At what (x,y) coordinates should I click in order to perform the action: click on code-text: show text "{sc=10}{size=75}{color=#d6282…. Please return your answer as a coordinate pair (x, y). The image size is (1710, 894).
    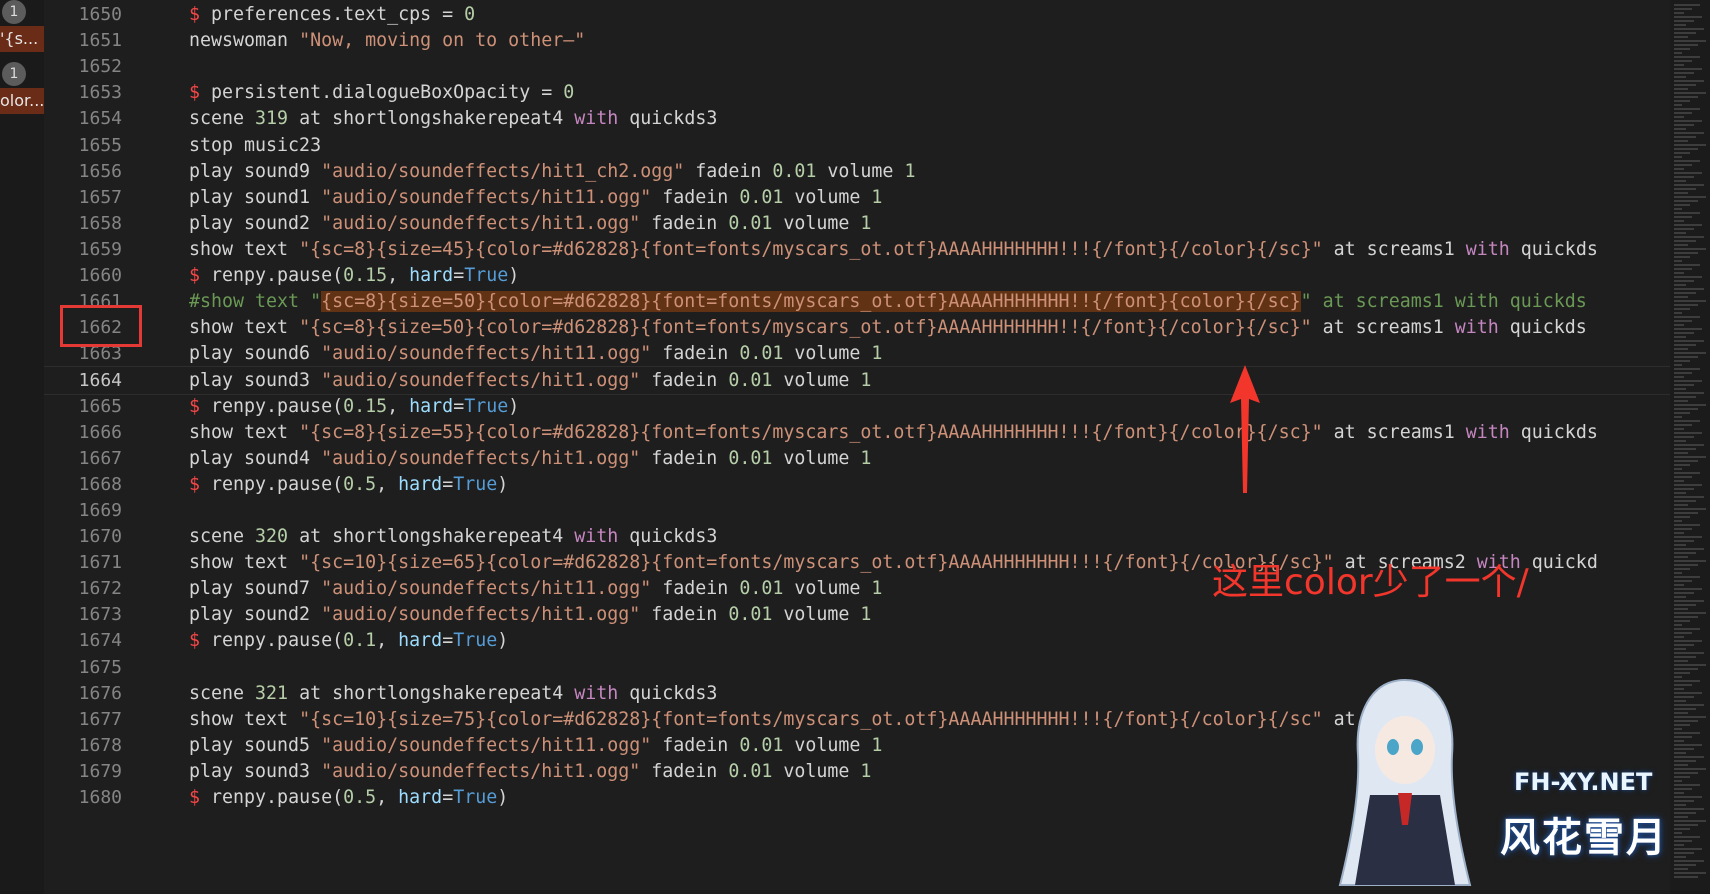
    Looking at the image, I should click on (816, 720).